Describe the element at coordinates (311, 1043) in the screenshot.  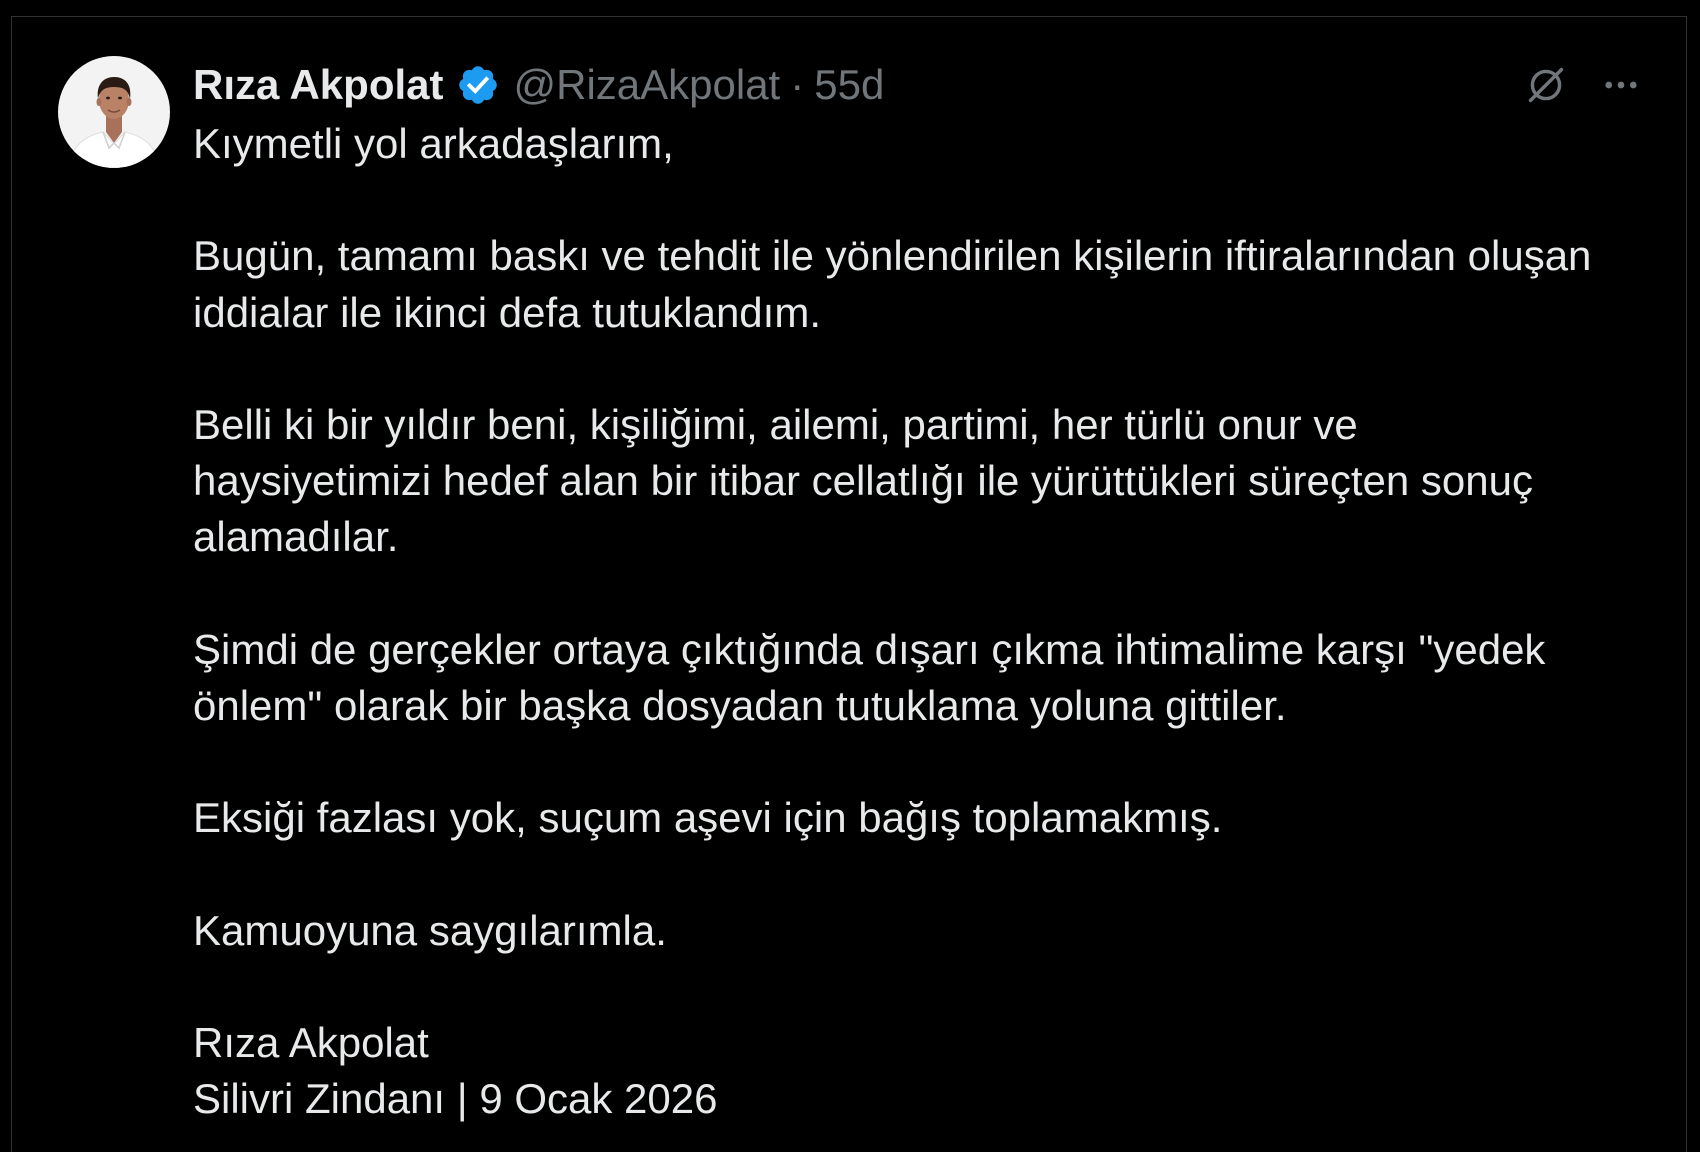
I see `signature-name: Rıza Akpolat` at that location.